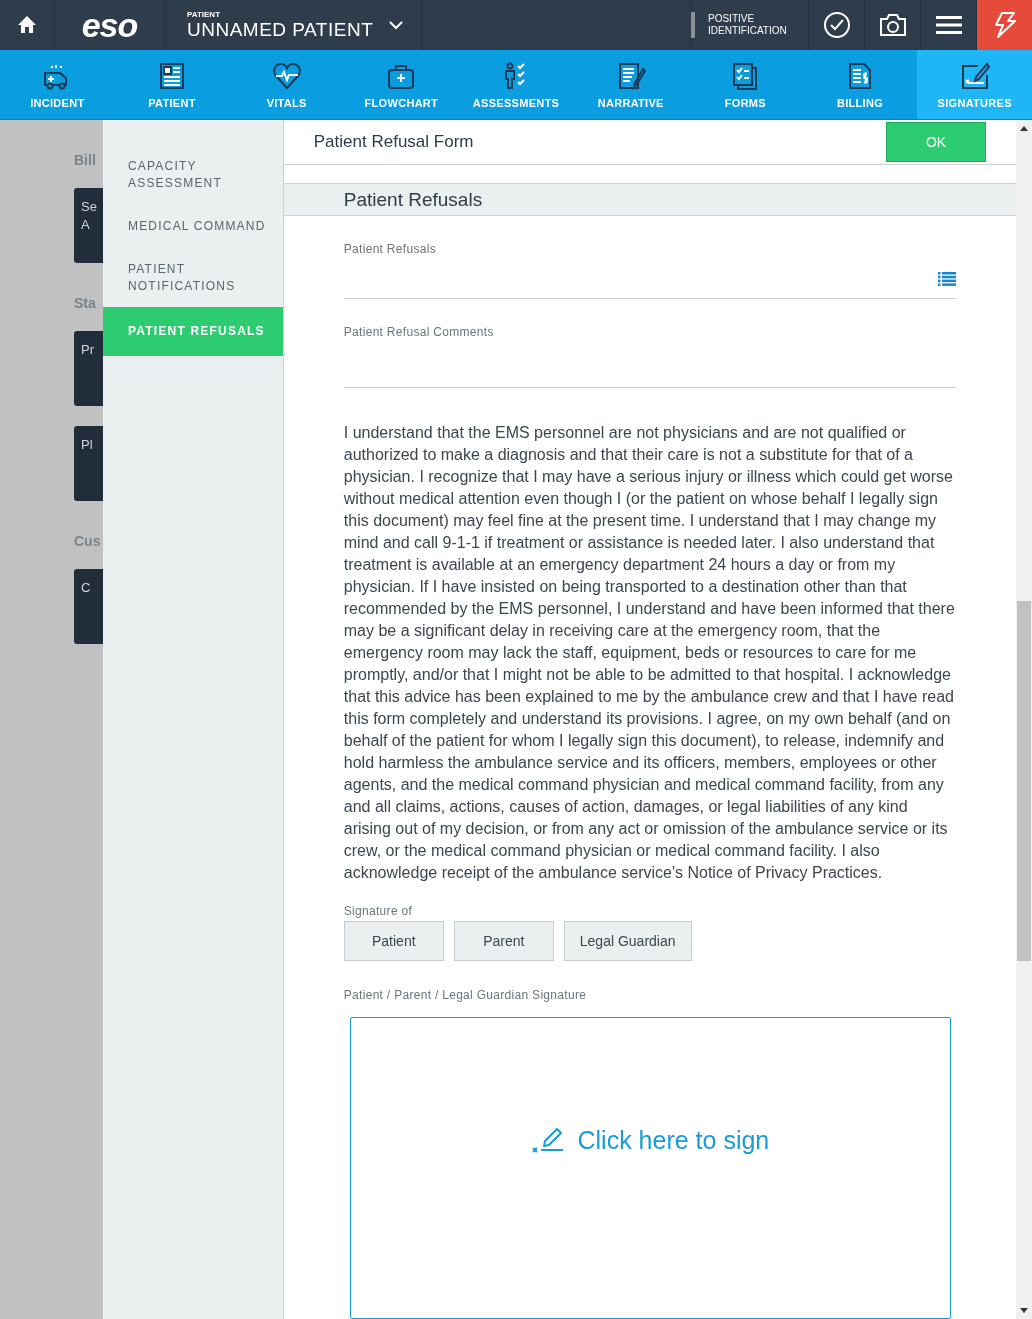 The width and height of the screenshot is (1032, 1319). What do you see at coordinates (88, 350) in the screenshot?
I see `card-text: Pr` at bounding box center [88, 350].